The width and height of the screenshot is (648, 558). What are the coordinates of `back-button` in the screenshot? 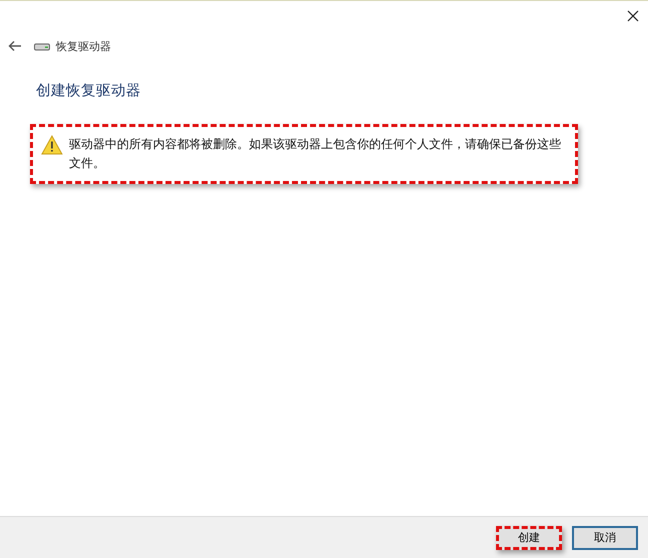 It's located at (15, 46).